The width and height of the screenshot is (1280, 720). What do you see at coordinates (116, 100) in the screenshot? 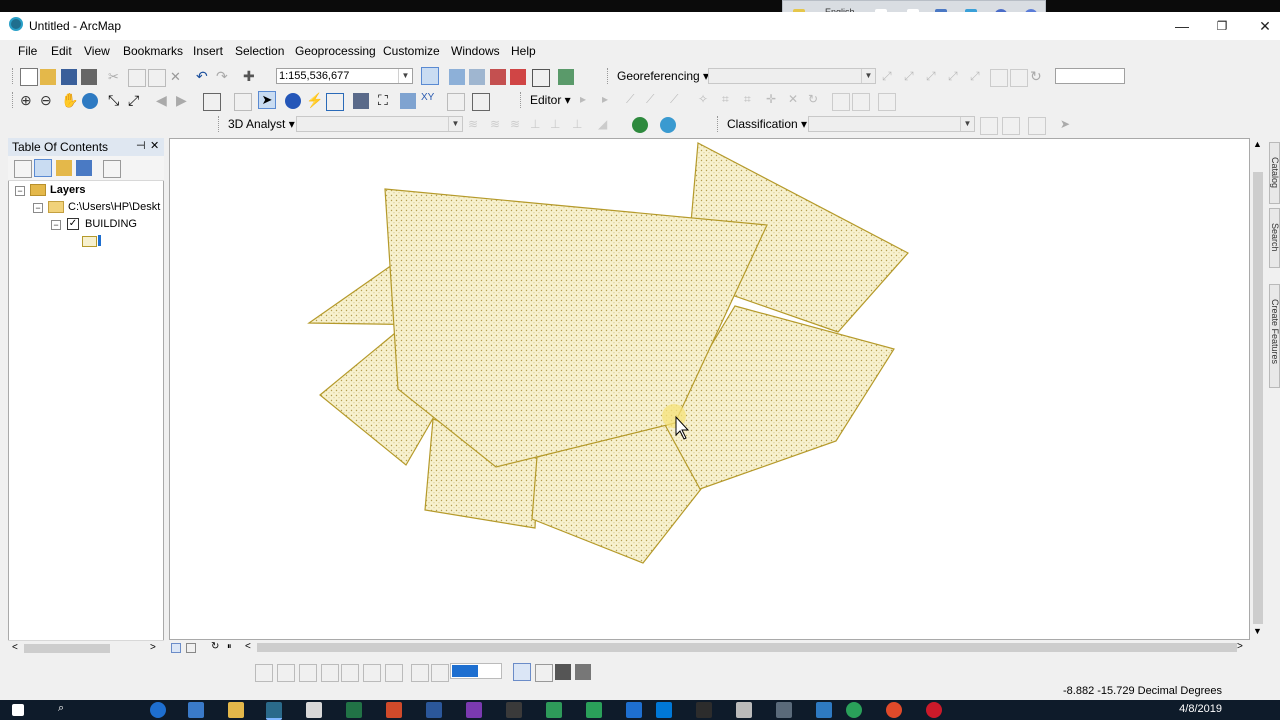
I see `fixed-zoom-in-icon: ⤡` at bounding box center [116, 100].